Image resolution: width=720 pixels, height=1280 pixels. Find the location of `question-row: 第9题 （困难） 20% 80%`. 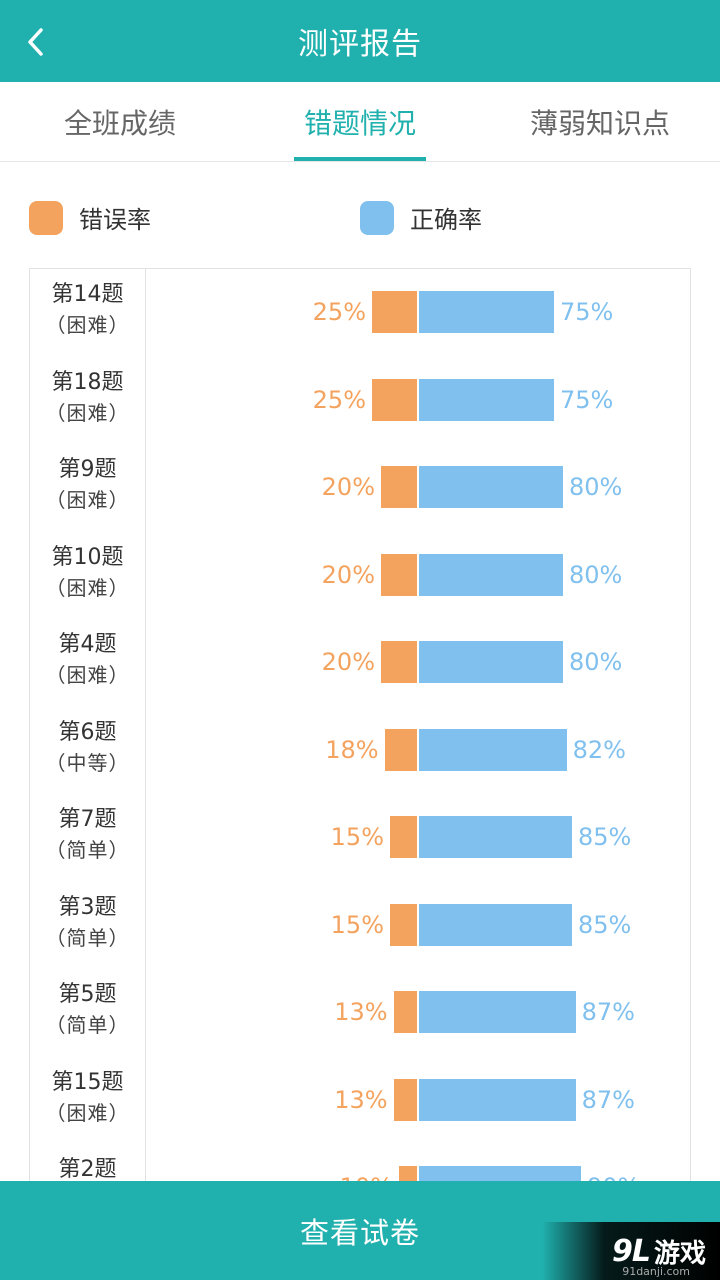

question-row: 第9题 （困难） 20% 80% is located at coordinates (360, 487).